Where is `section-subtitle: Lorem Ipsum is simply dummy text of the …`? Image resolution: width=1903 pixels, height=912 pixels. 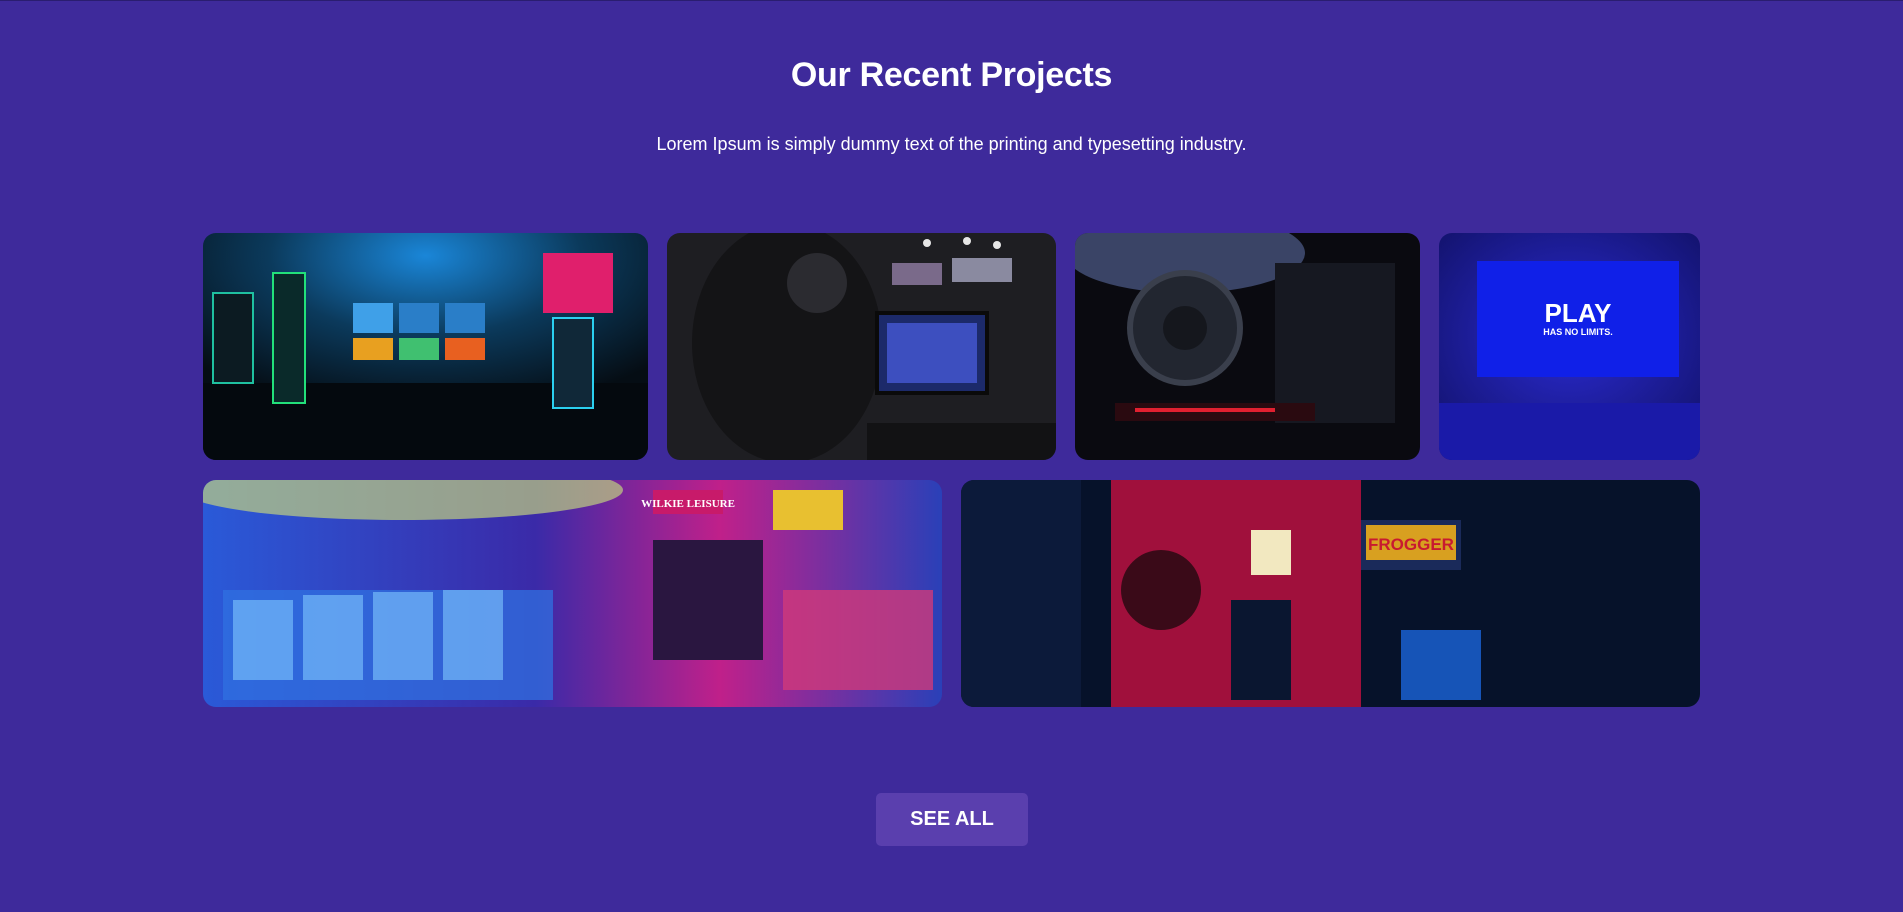
section-subtitle: Lorem Ipsum is simply dummy text of the … is located at coordinates (951, 144).